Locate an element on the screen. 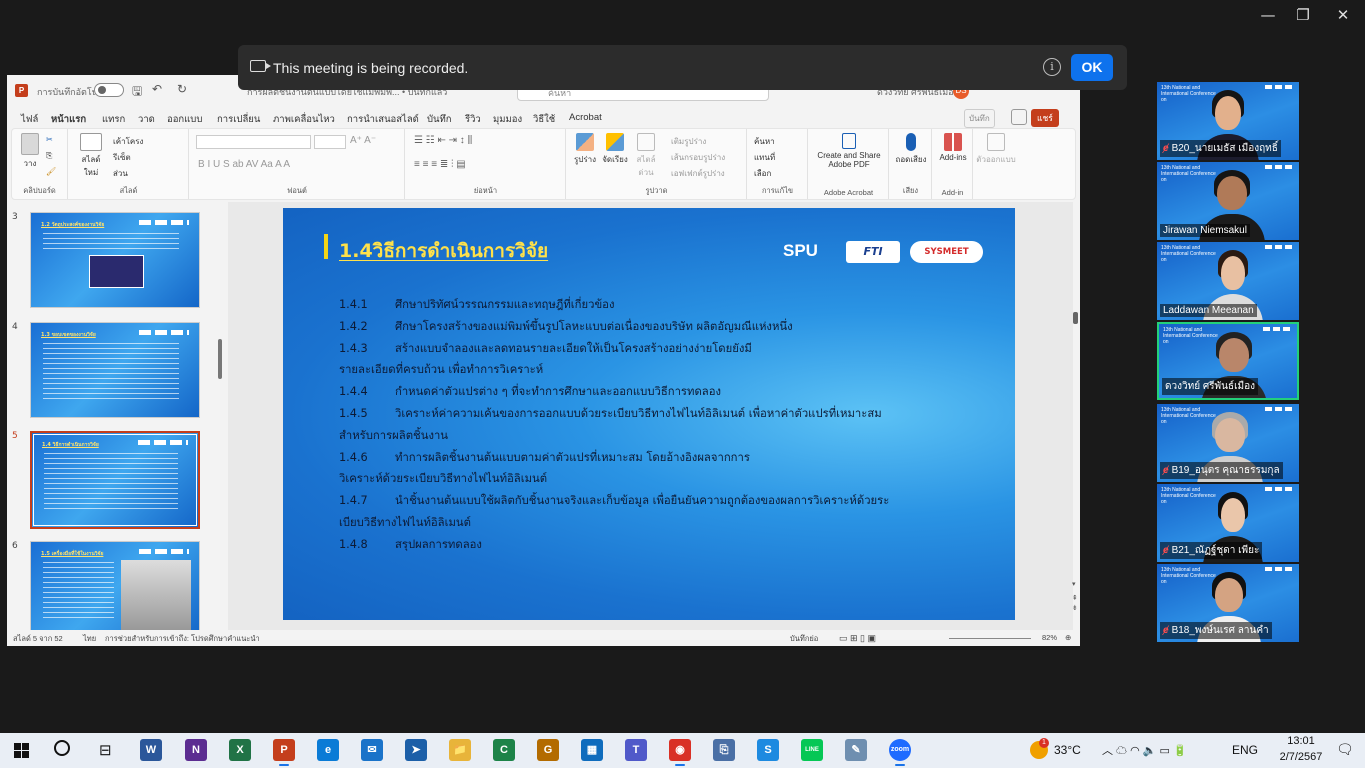 The height and width of the screenshot is (768, 1365). language-status: ไทย is located at coordinates (89, 639).